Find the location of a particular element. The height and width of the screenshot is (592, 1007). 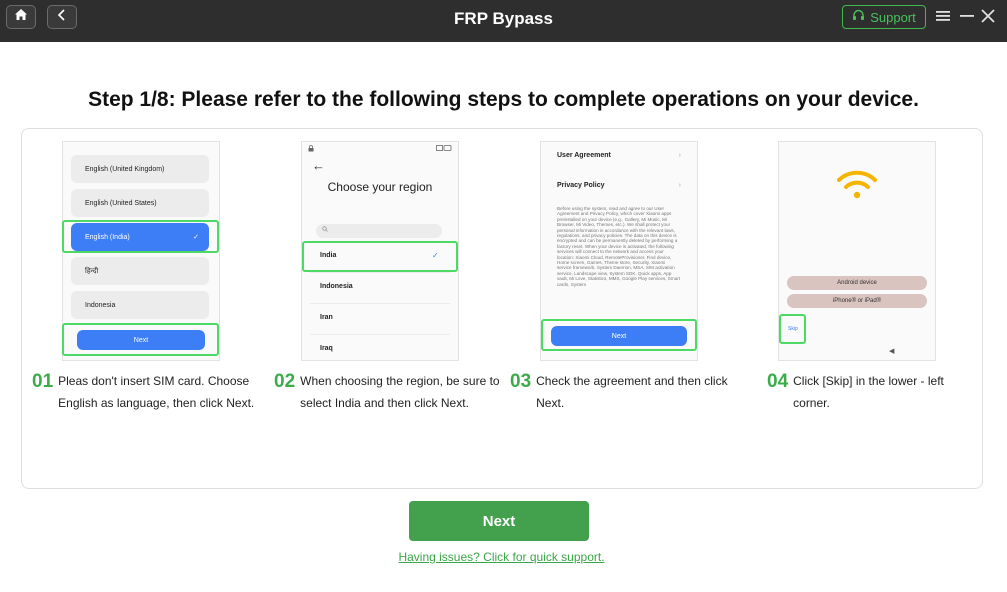

step-number: 02 is located at coordinates (285, 381).